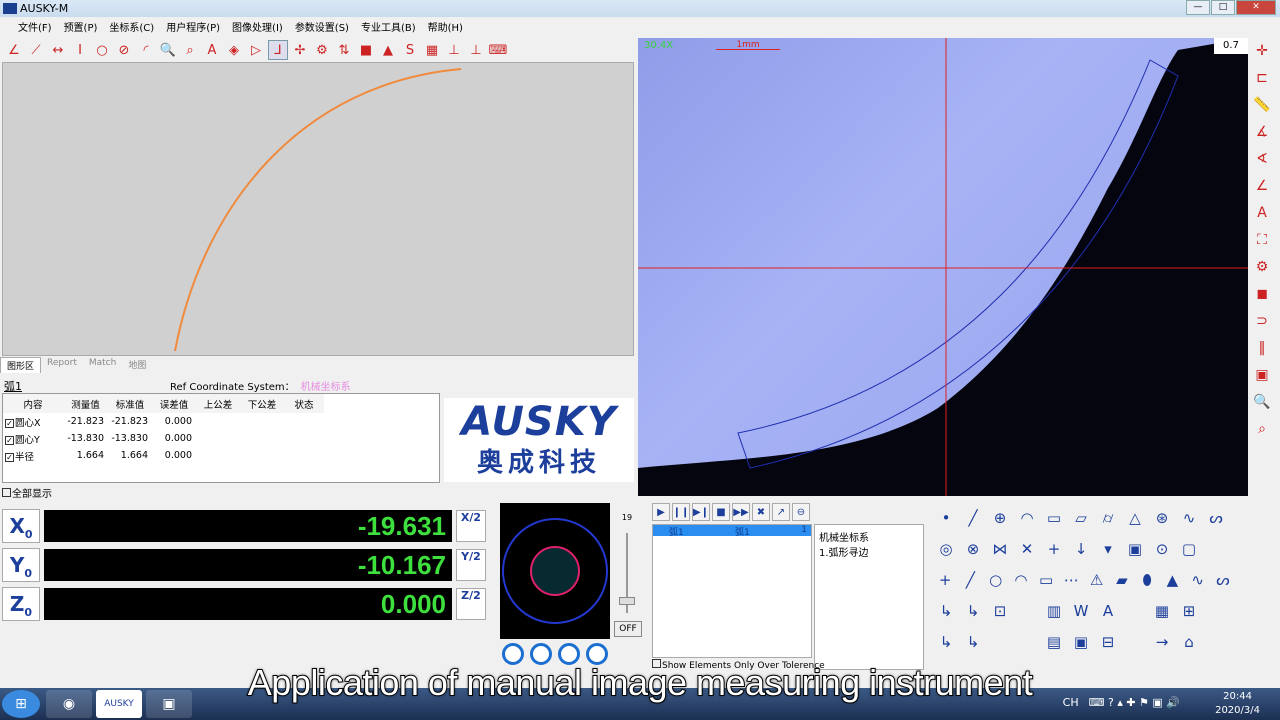 The height and width of the screenshot is (720, 1280). Describe the element at coordinates (627, 601) in the screenshot. I see `slider-thumb` at that location.